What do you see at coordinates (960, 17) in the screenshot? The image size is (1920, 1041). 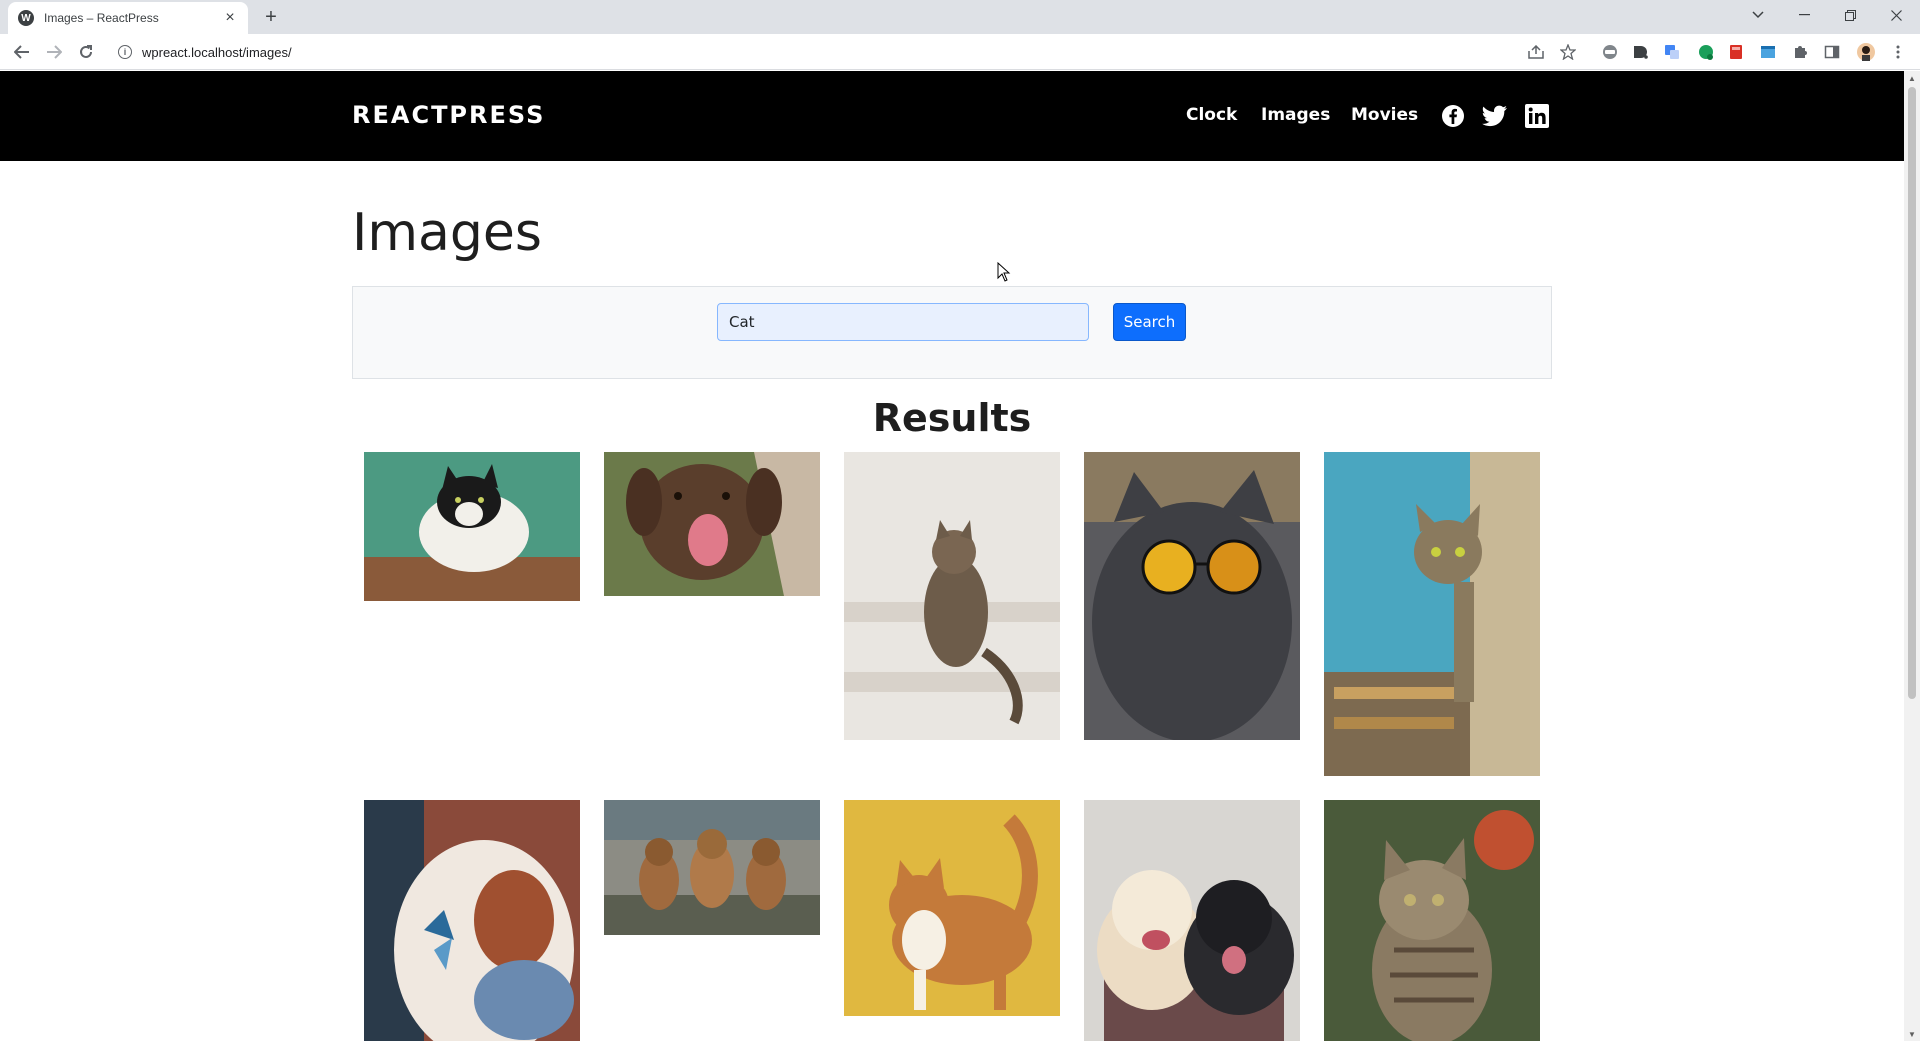 I see `tab-strip: W Images – ReactPress × +` at bounding box center [960, 17].